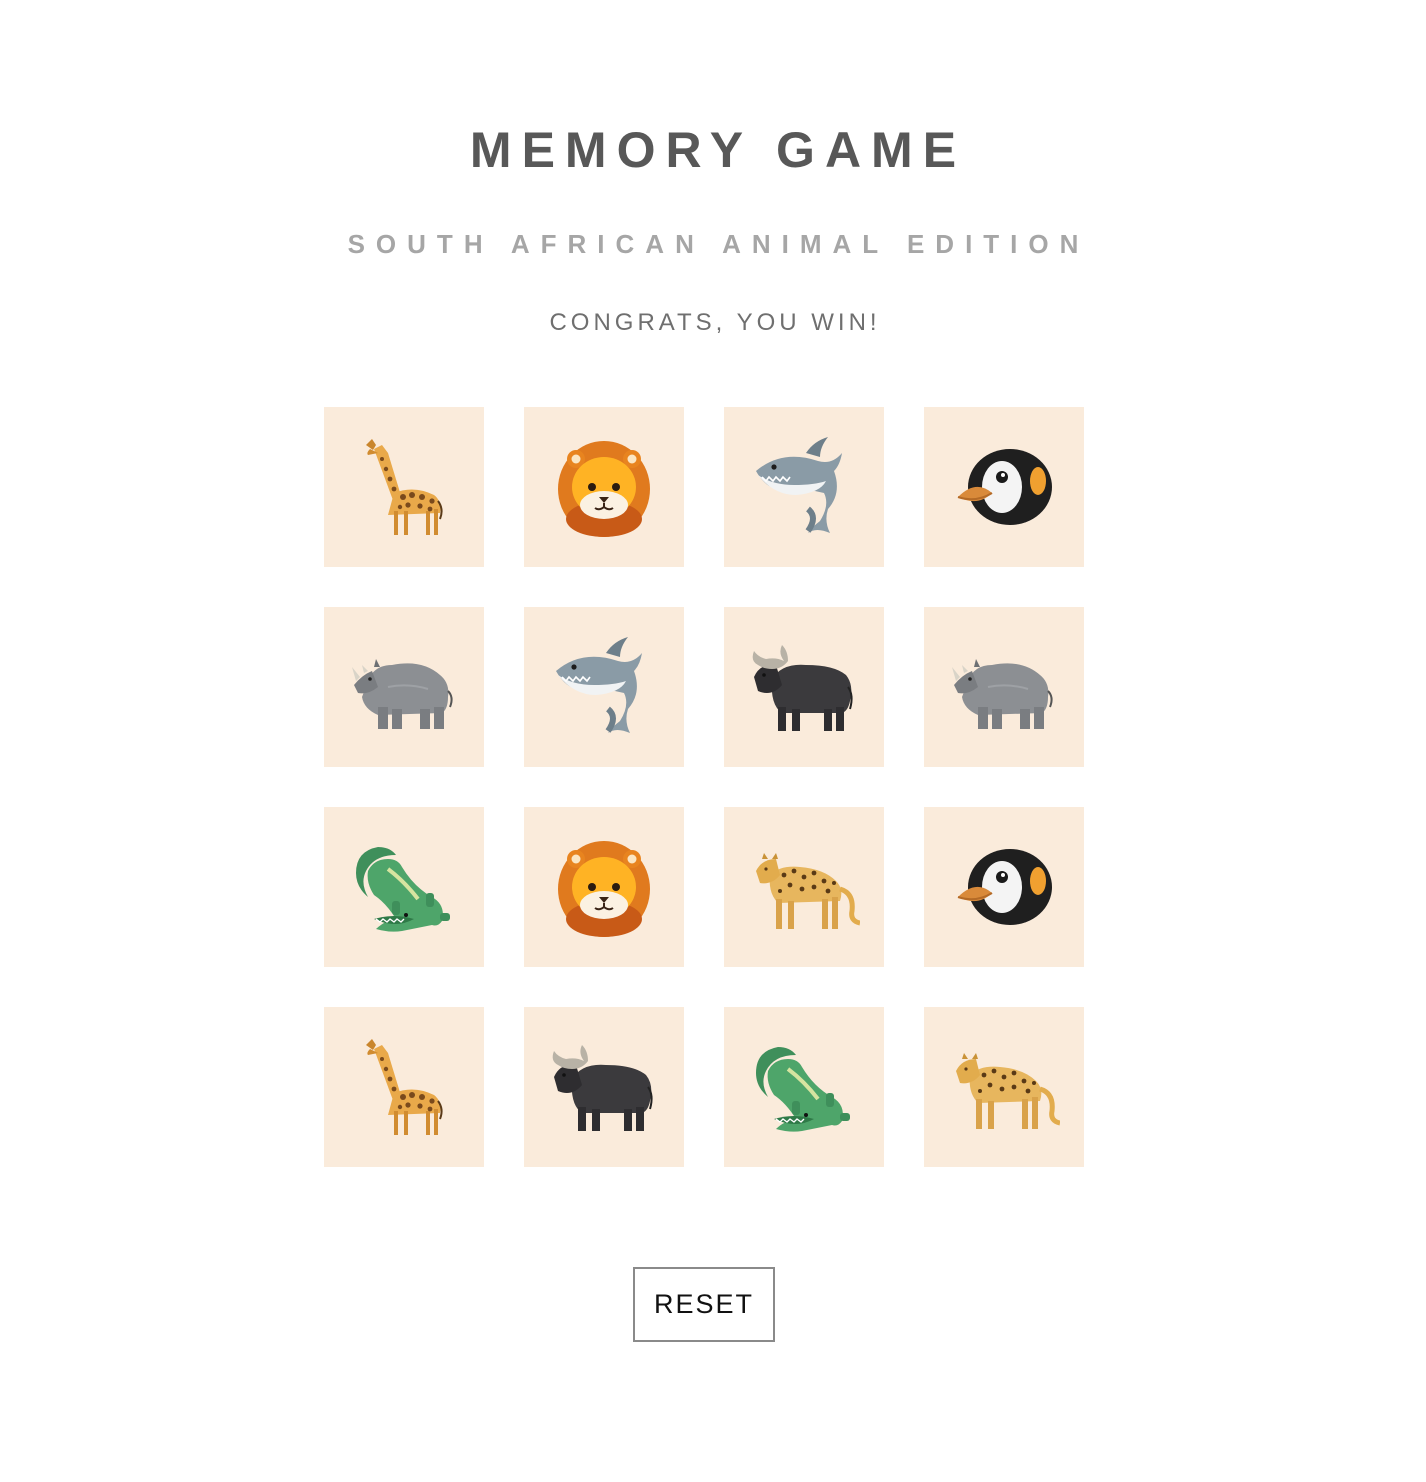 The image size is (1426, 1482). Describe the element at coordinates (715, 322) in the screenshot. I see `win-status-message: CONGRATS, YOU WIN!` at that location.